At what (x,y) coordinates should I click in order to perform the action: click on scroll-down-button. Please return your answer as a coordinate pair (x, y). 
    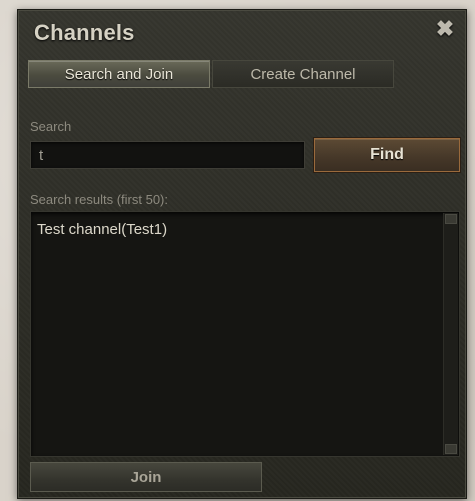
    Looking at the image, I should click on (451, 449).